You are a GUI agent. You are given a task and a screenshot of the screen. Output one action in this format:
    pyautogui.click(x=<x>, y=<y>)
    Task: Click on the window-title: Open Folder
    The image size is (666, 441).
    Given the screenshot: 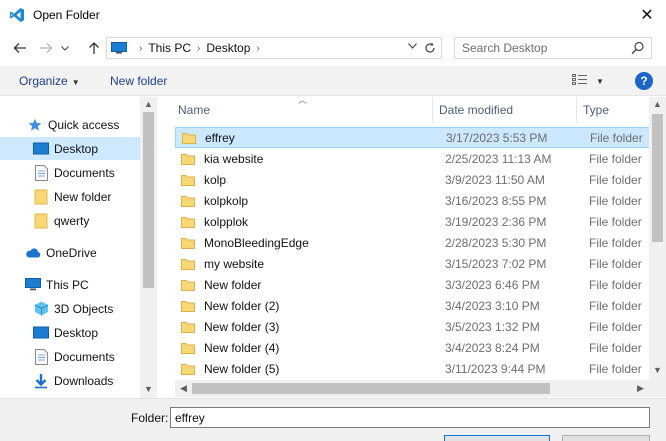 What is the action you would take?
    pyautogui.click(x=66, y=15)
    